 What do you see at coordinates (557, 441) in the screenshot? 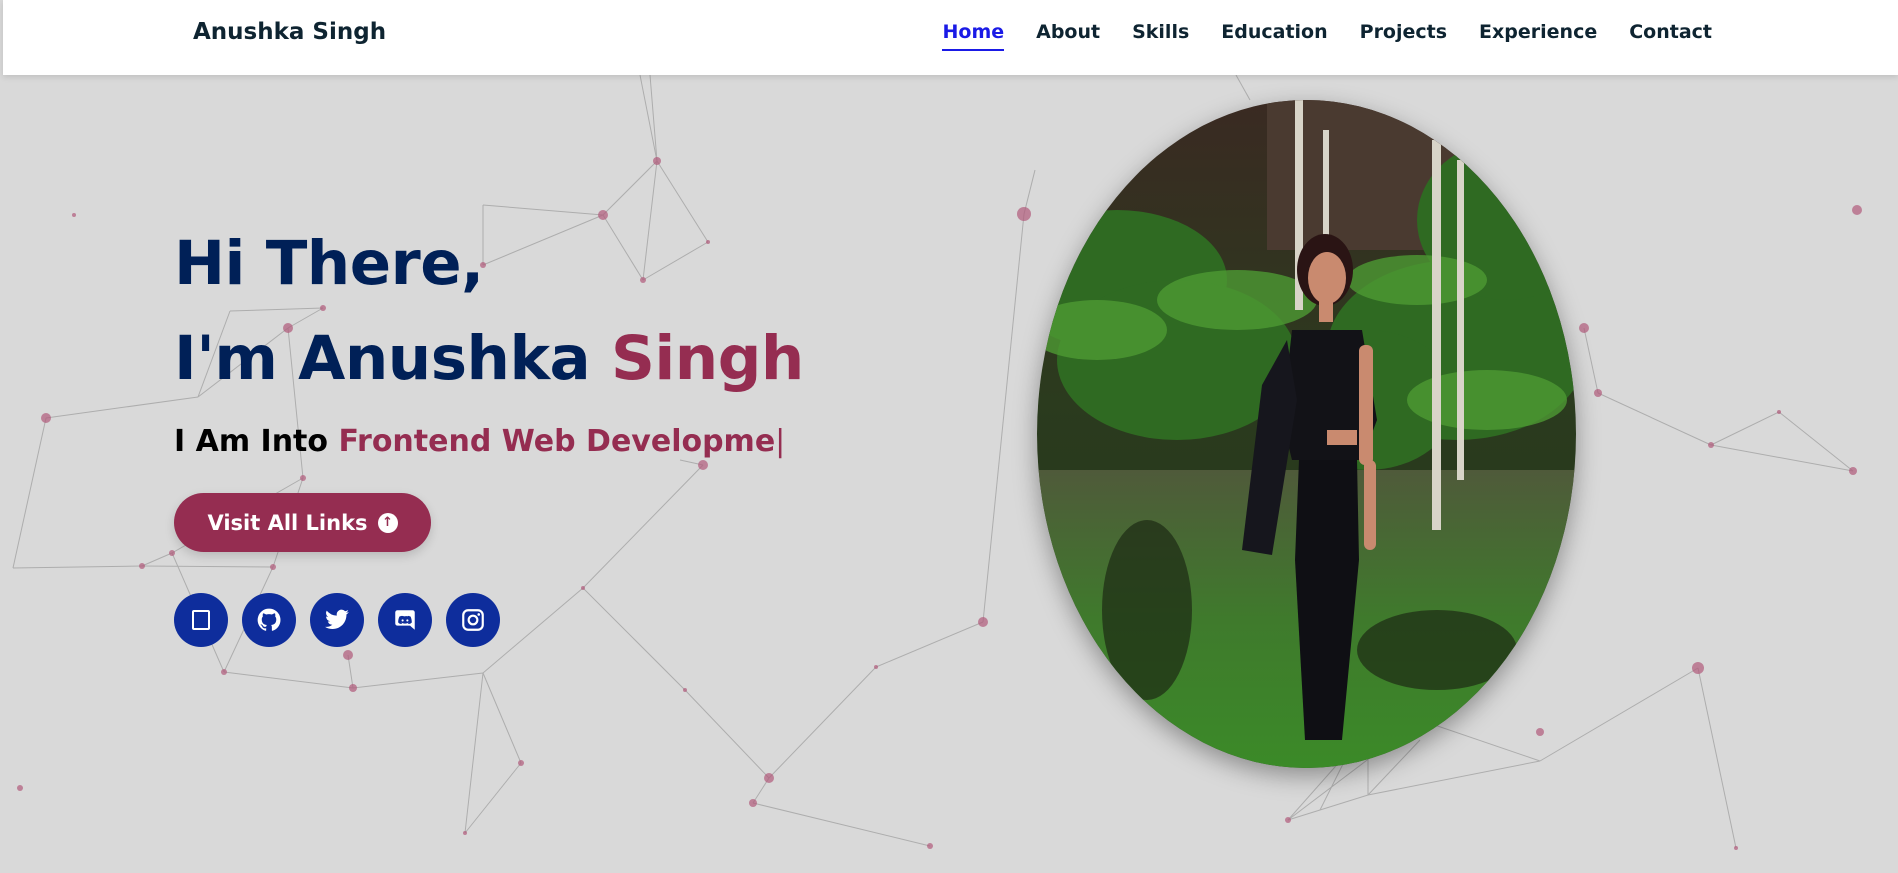
I see `typed-text: Frontend Web Developme` at bounding box center [557, 441].